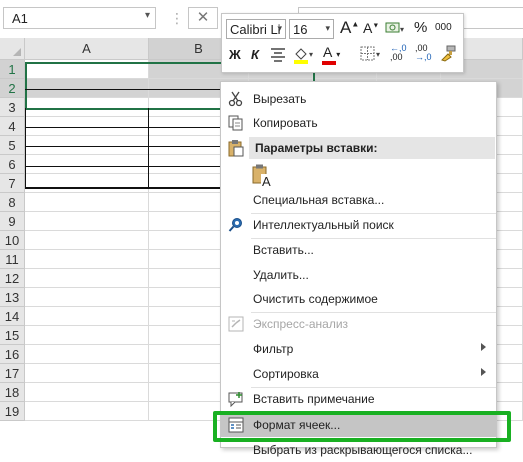 This screenshot has width=523, height=462. I want to click on menu-label: Очистить содержимое, so click(315, 299).